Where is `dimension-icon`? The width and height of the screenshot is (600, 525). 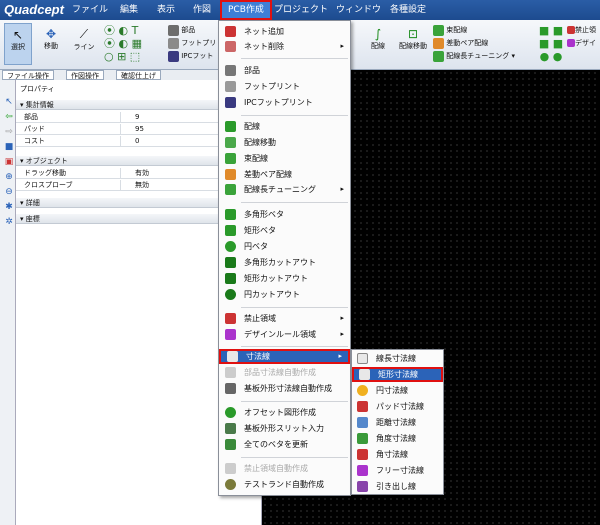
dimension-icon is located at coordinates (232, 356).